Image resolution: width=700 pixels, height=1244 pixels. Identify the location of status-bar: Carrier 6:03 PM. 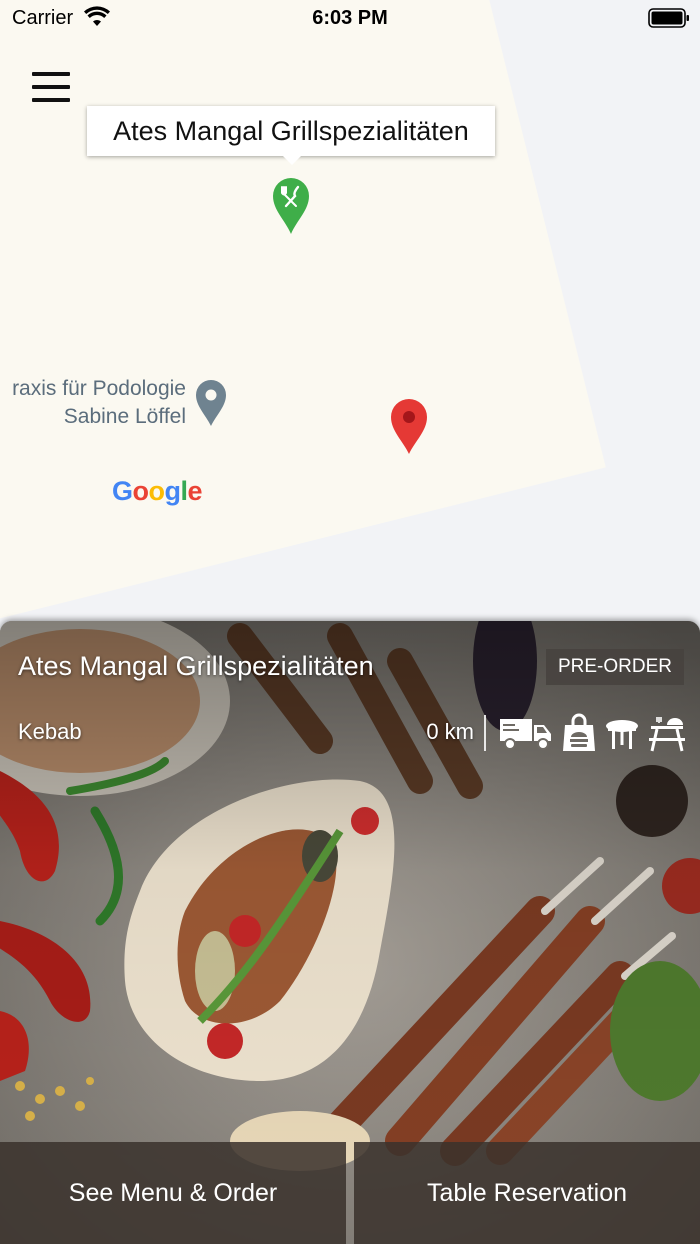
(350, 20).